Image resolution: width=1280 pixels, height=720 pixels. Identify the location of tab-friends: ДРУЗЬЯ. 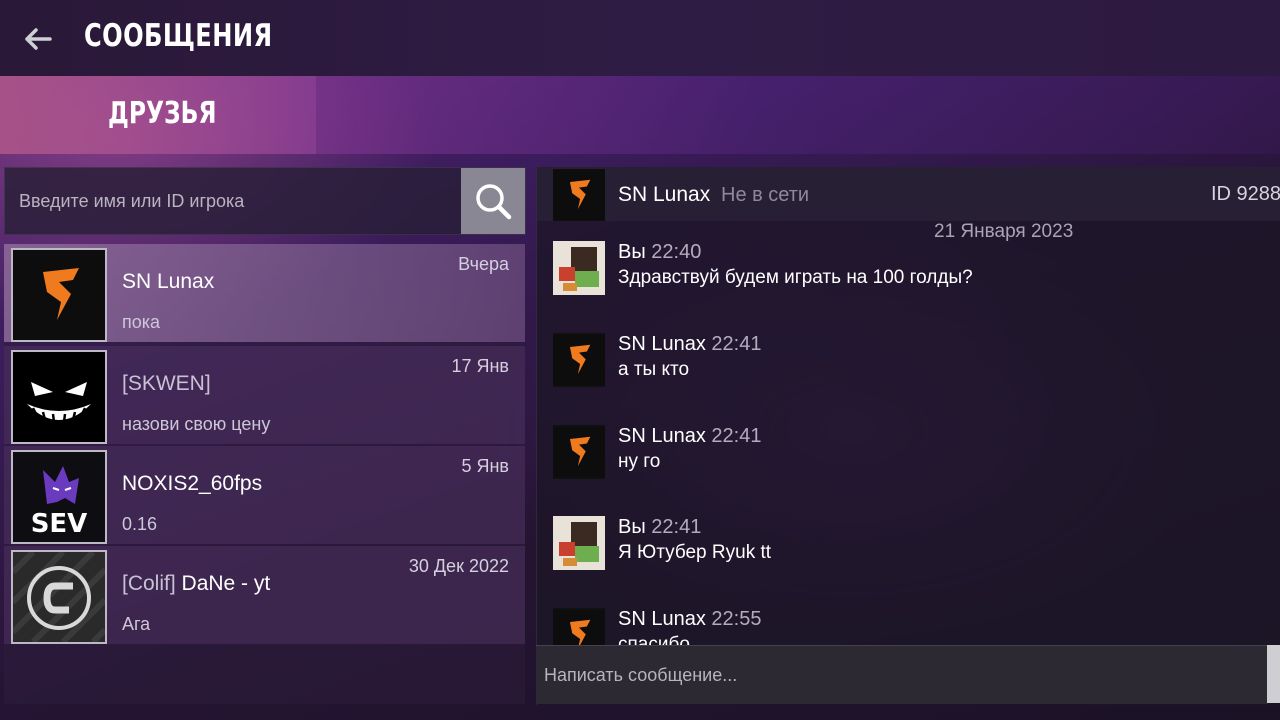
(158, 115).